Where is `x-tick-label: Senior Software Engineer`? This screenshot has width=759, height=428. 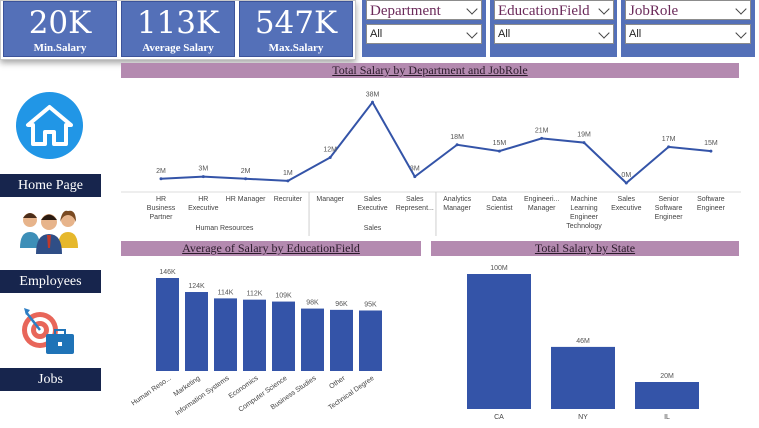 x-tick-label: Senior Software Engineer is located at coordinates (669, 208).